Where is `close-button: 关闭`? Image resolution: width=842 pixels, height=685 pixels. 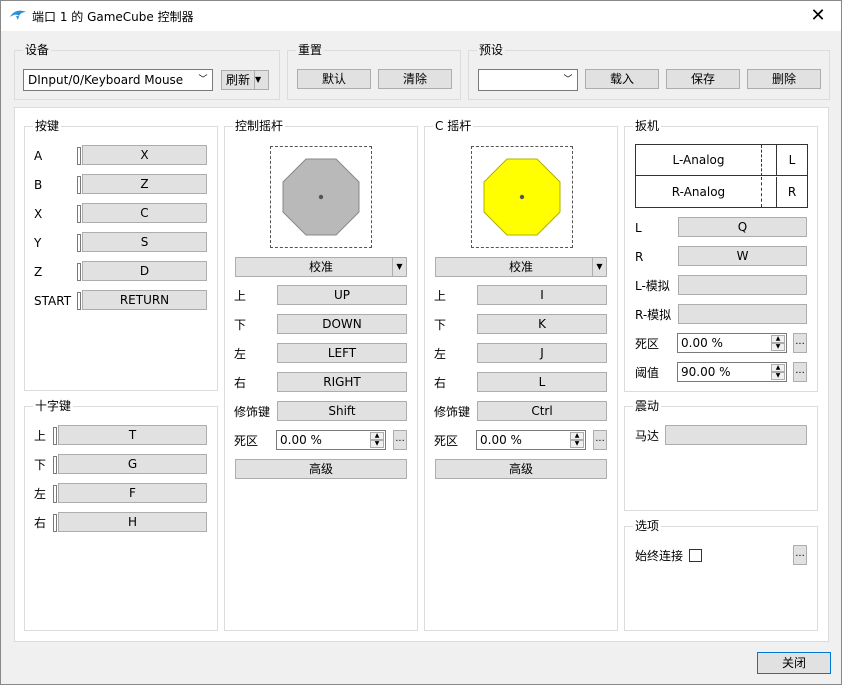 close-button: 关闭 is located at coordinates (794, 663).